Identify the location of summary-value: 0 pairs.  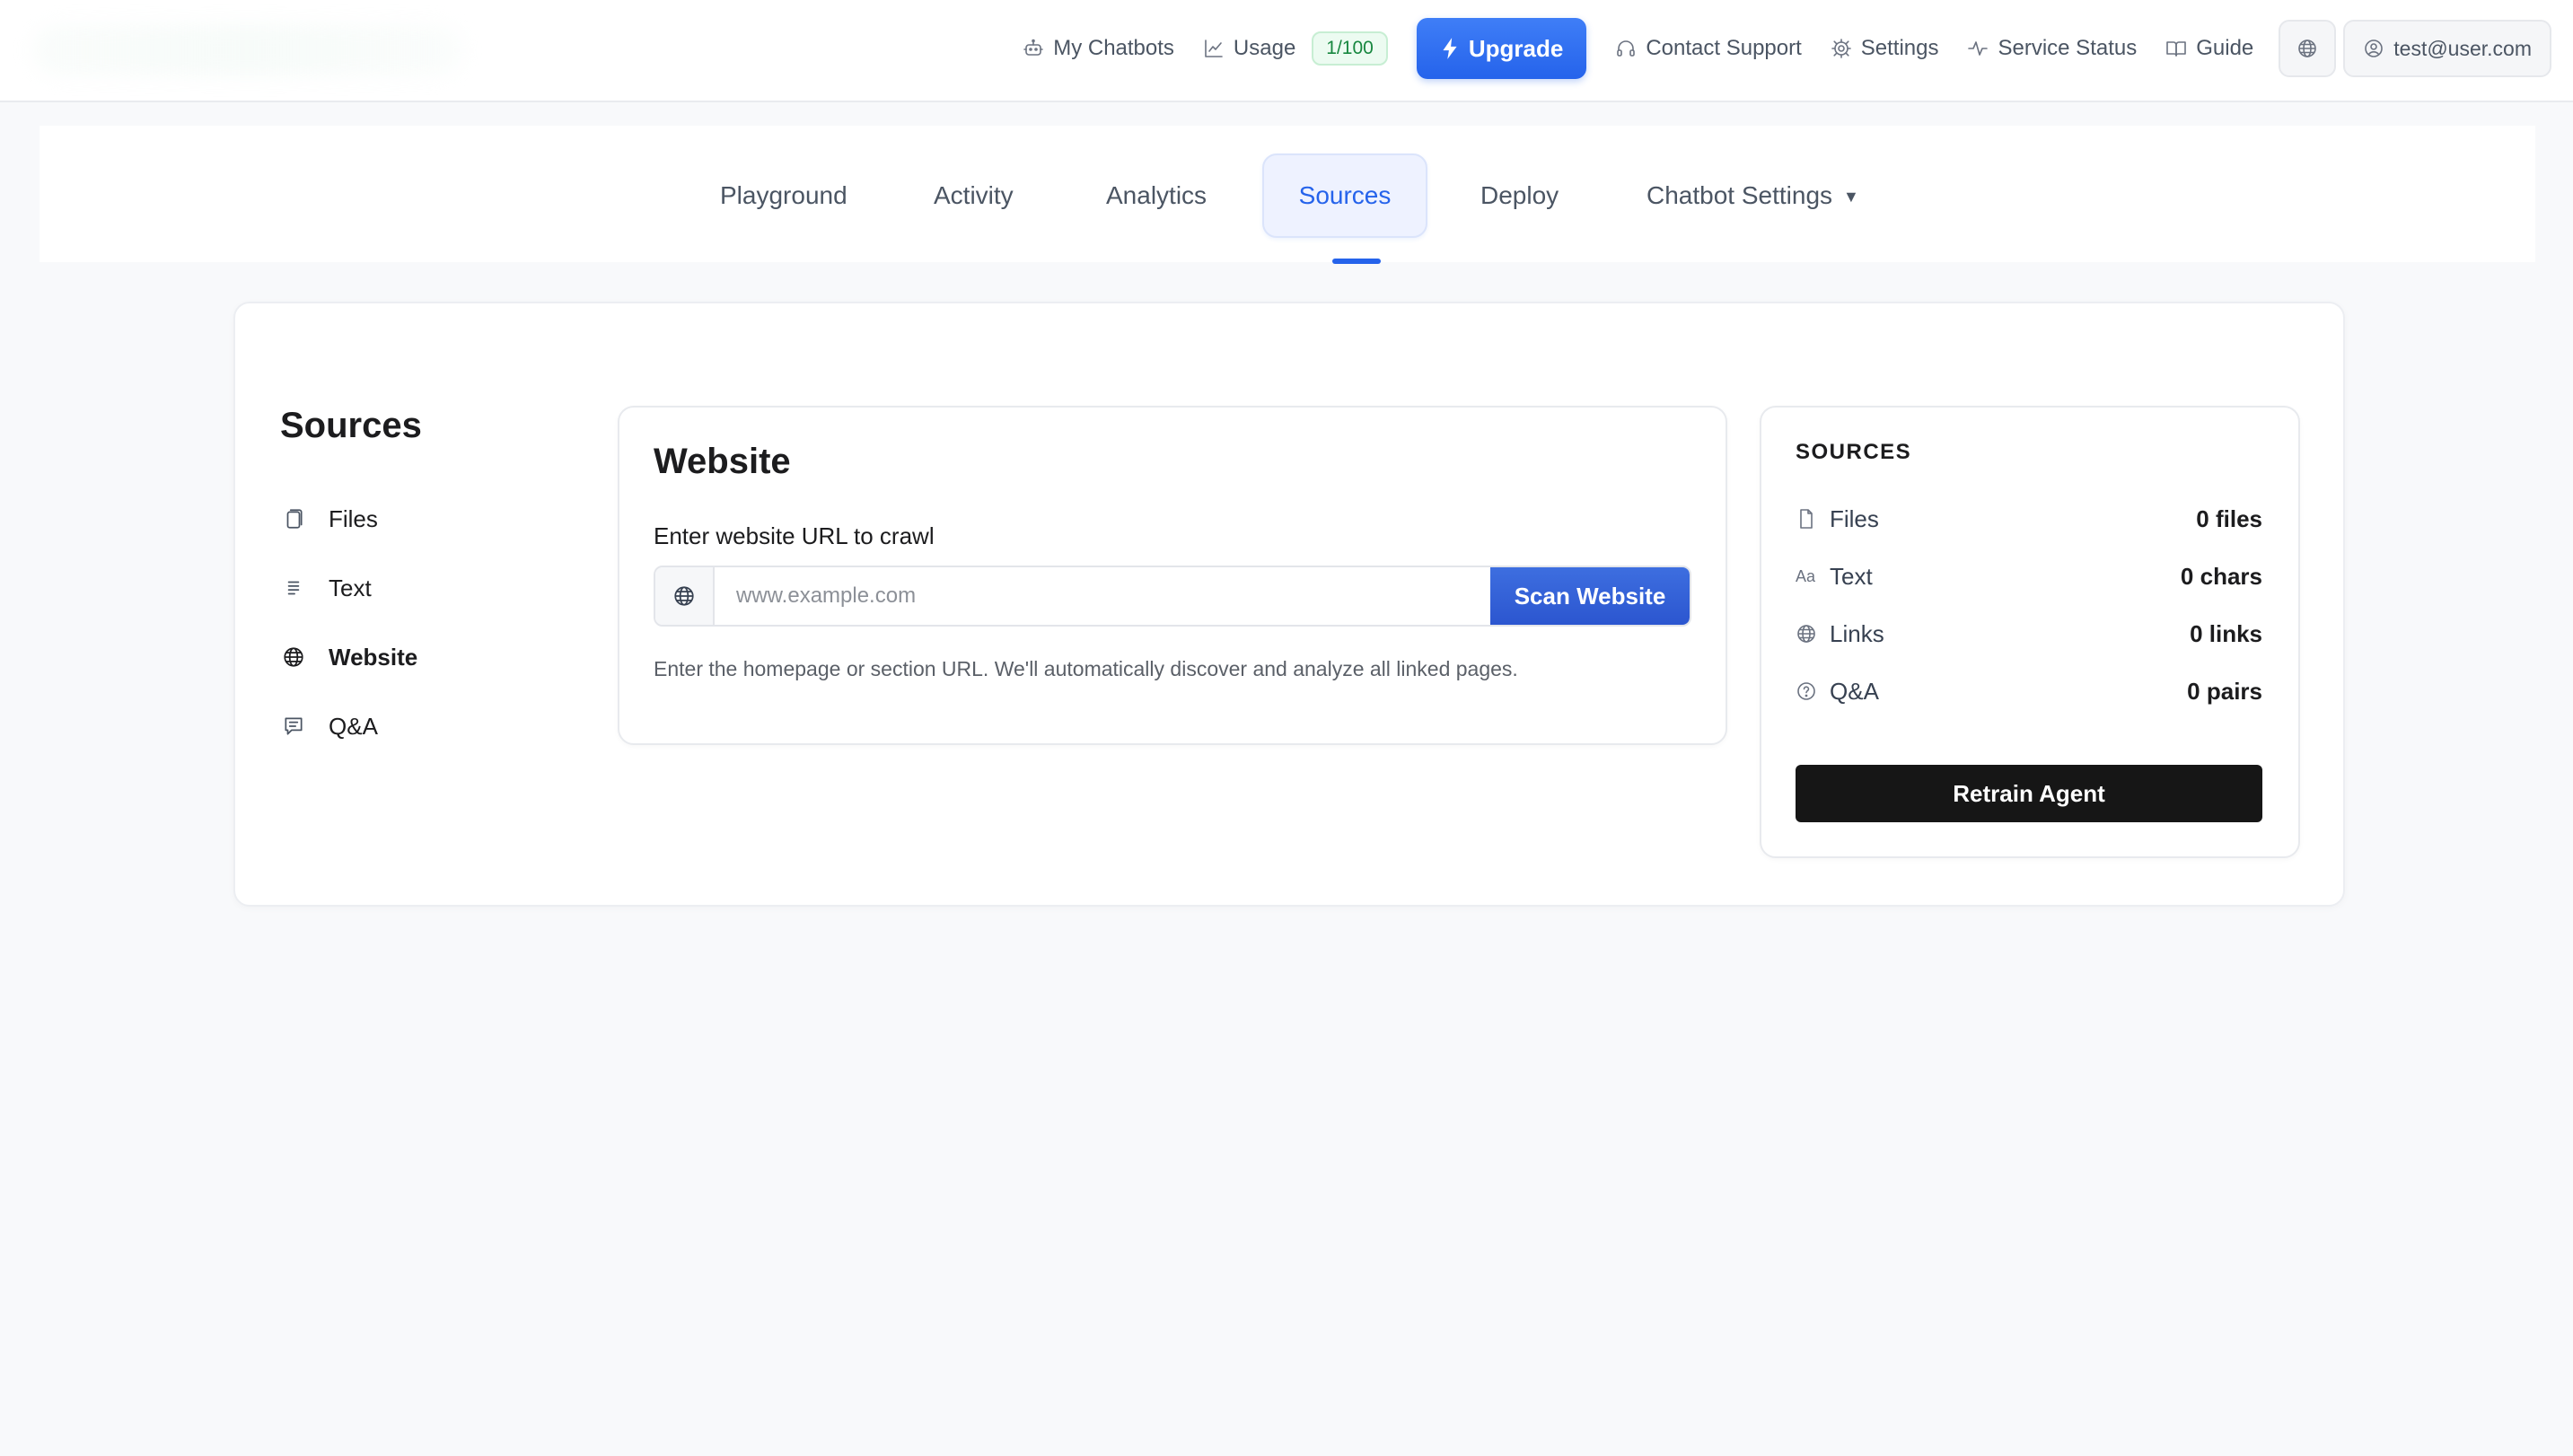
(2224, 691).